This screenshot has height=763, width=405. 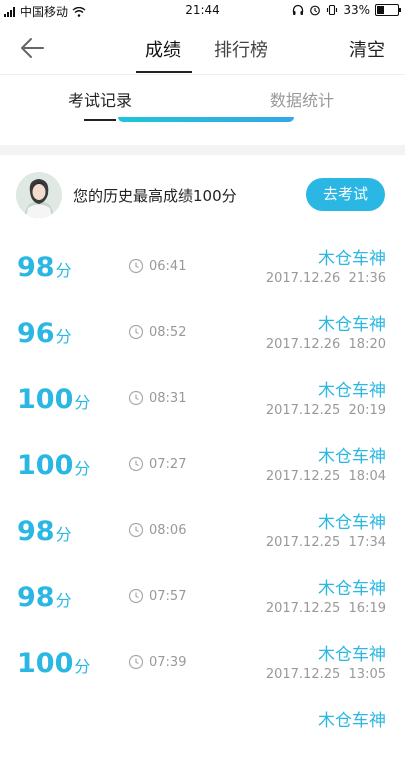 I want to click on nav-bar: 成绩 排行榜 清空, so click(x=202, y=48).